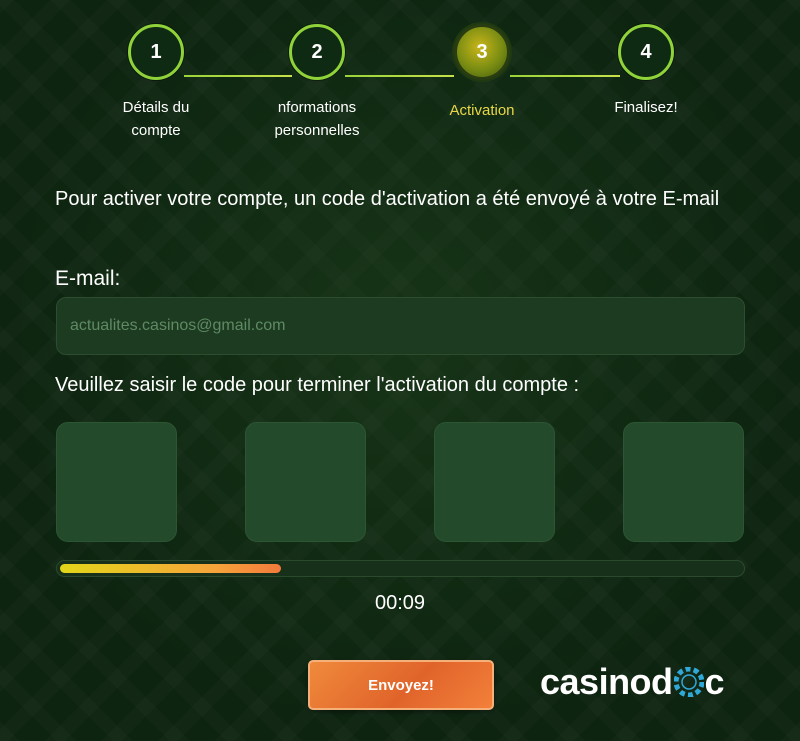 Image resolution: width=800 pixels, height=741 pixels. Describe the element at coordinates (482, 52) in the screenshot. I see `step-number: 3` at that location.